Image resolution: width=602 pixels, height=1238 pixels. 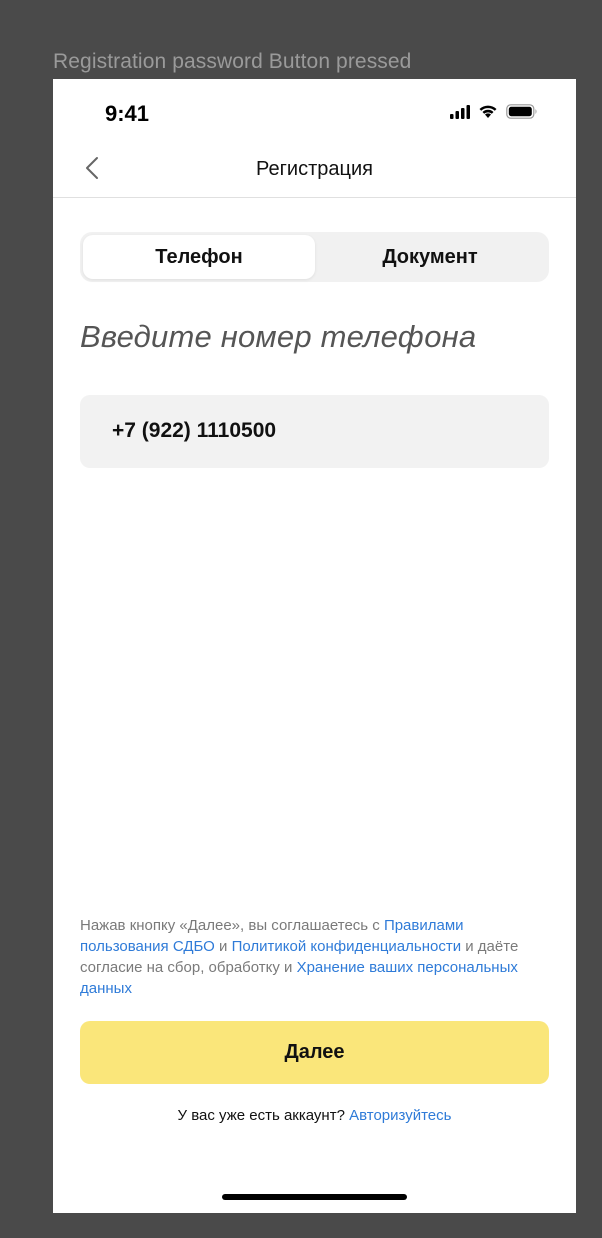 What do you see at coordinates (400, 1115) in the screenshot?
I see `login-link: Авторизуйтесь` at bounding box center [400, 1115].